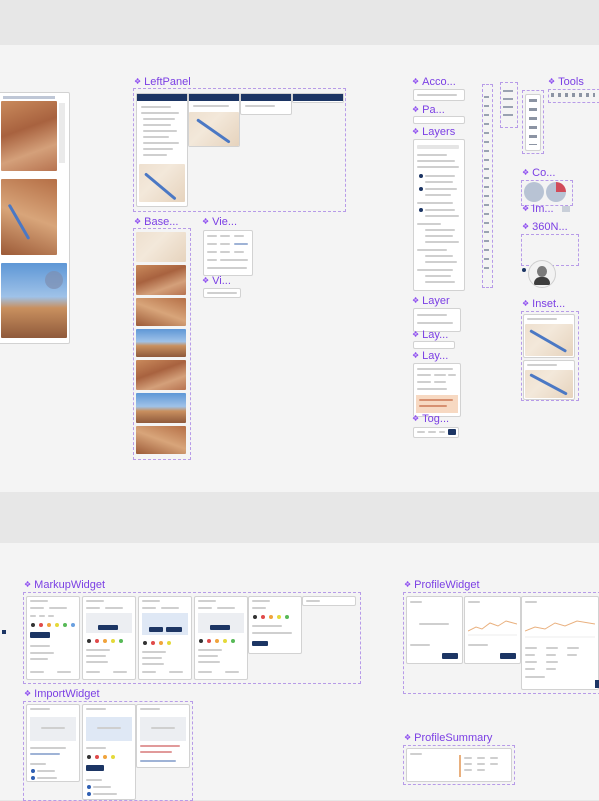 The width and height of the screenshot is (599, 801). I want to click on component-title-markupwidget: ❖ MarkupWidget, so click(64, 585).